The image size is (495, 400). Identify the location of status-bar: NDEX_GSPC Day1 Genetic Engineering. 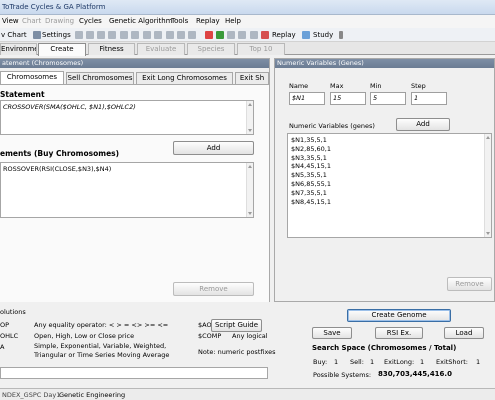
(247, 394).